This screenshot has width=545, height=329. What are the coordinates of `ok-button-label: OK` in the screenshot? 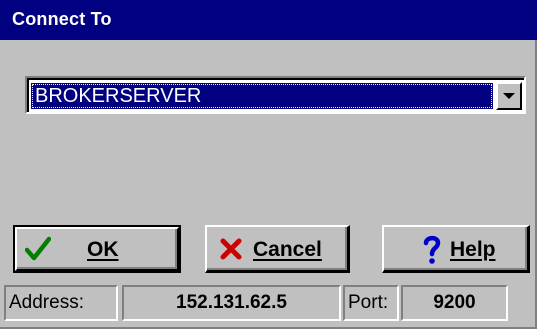 It's located at (103, 249).